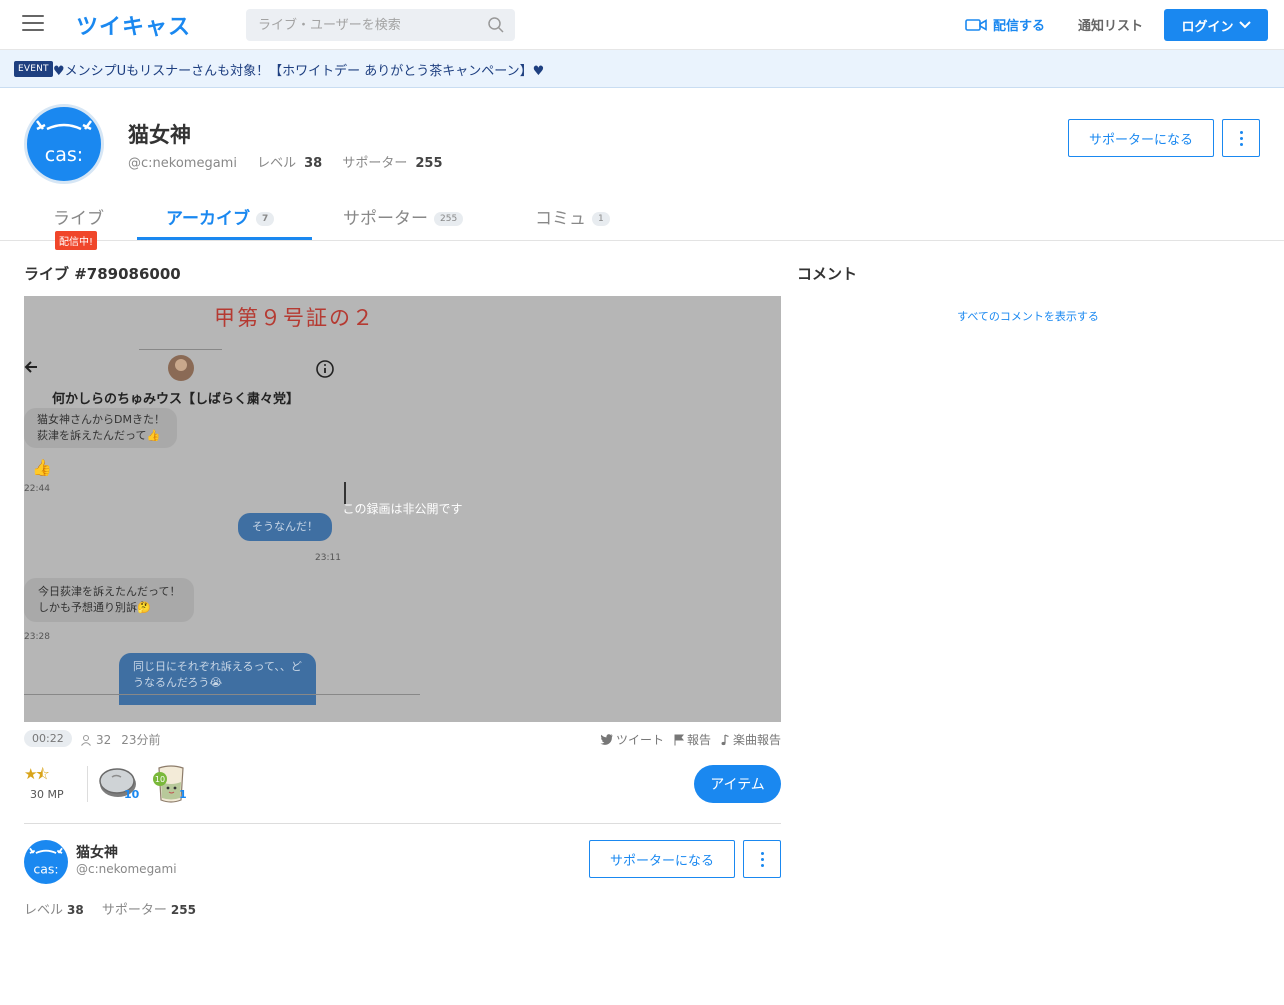  What do you see at coordinates (33, 24) in the screenshot?
I see `menu-icon` at bounding box center [33, 24].